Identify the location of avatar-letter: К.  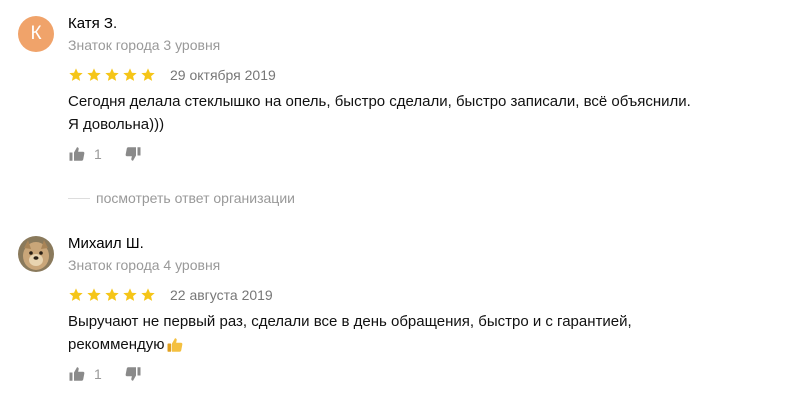
(36, 33).